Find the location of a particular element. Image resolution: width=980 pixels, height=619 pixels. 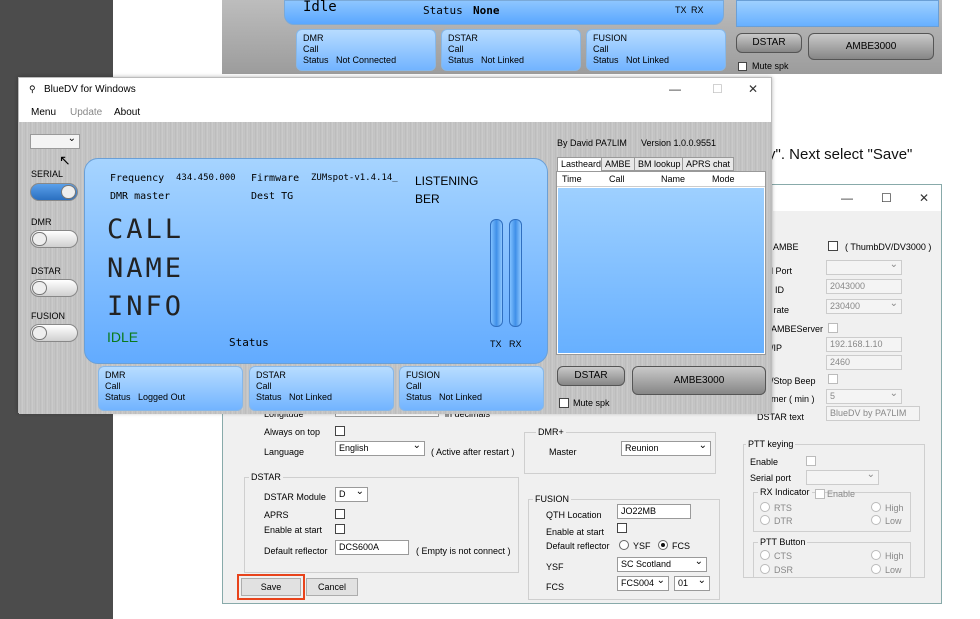

rx-enable-checkbox is located at coordinates (820, 494).